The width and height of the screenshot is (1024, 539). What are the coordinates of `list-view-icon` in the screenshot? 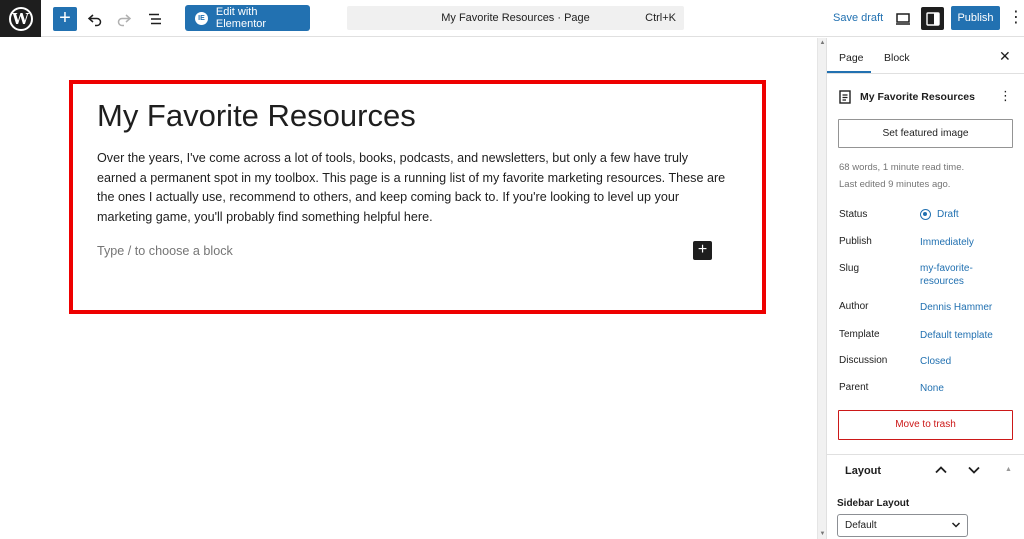 It's located at (155, 19).